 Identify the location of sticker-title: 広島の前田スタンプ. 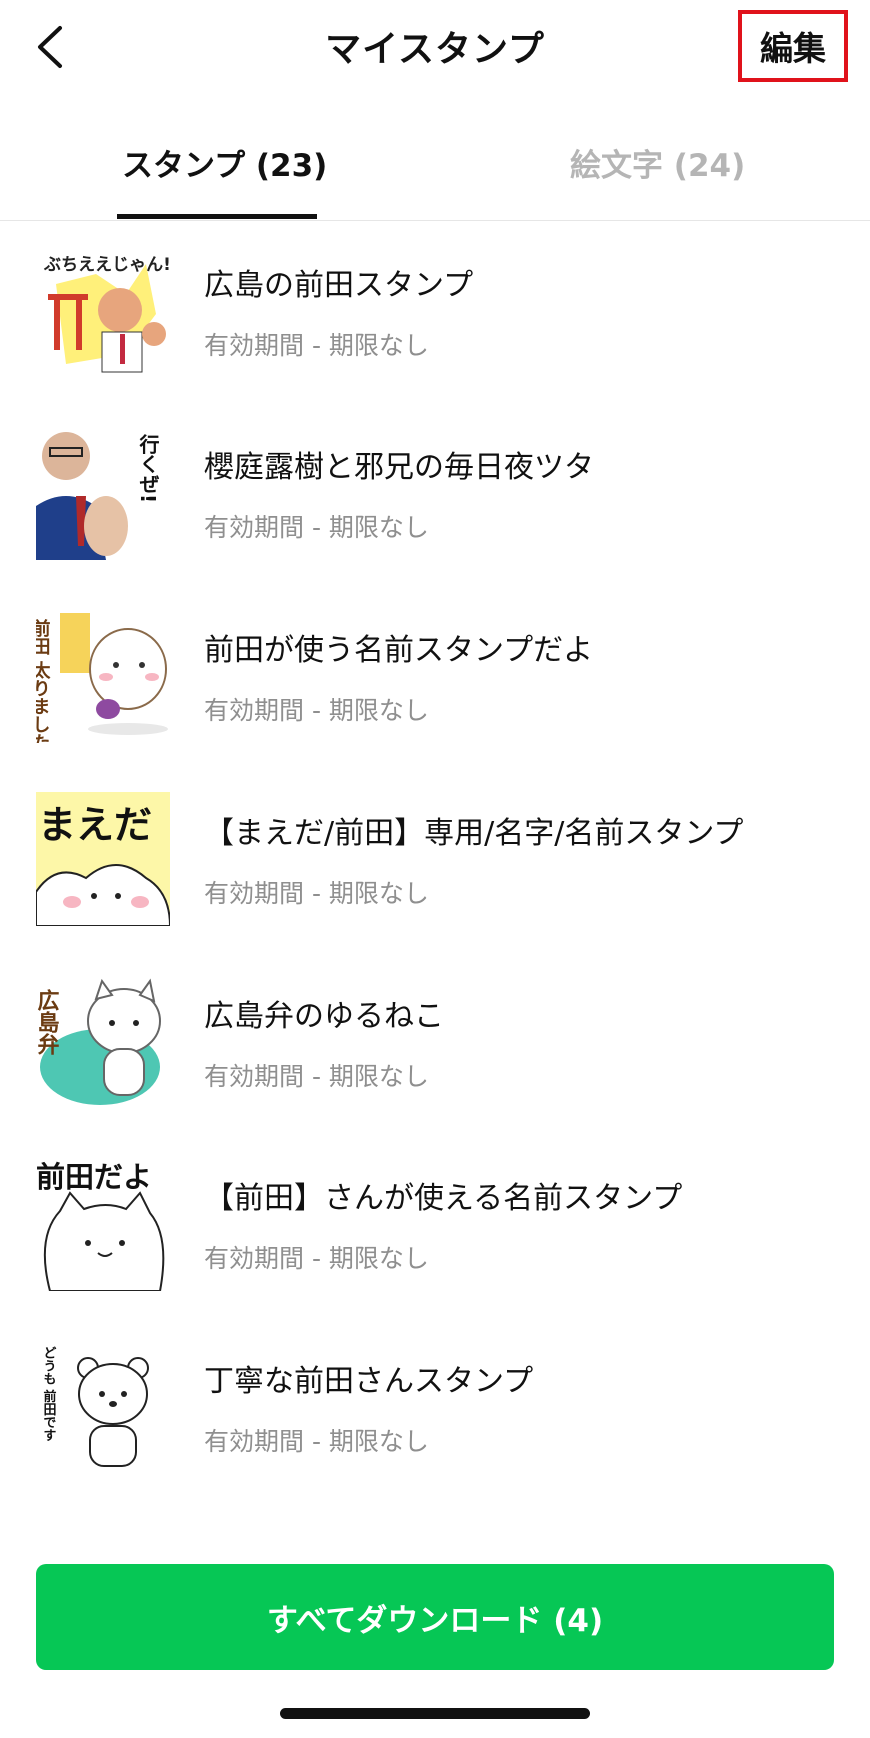
(339, 285).